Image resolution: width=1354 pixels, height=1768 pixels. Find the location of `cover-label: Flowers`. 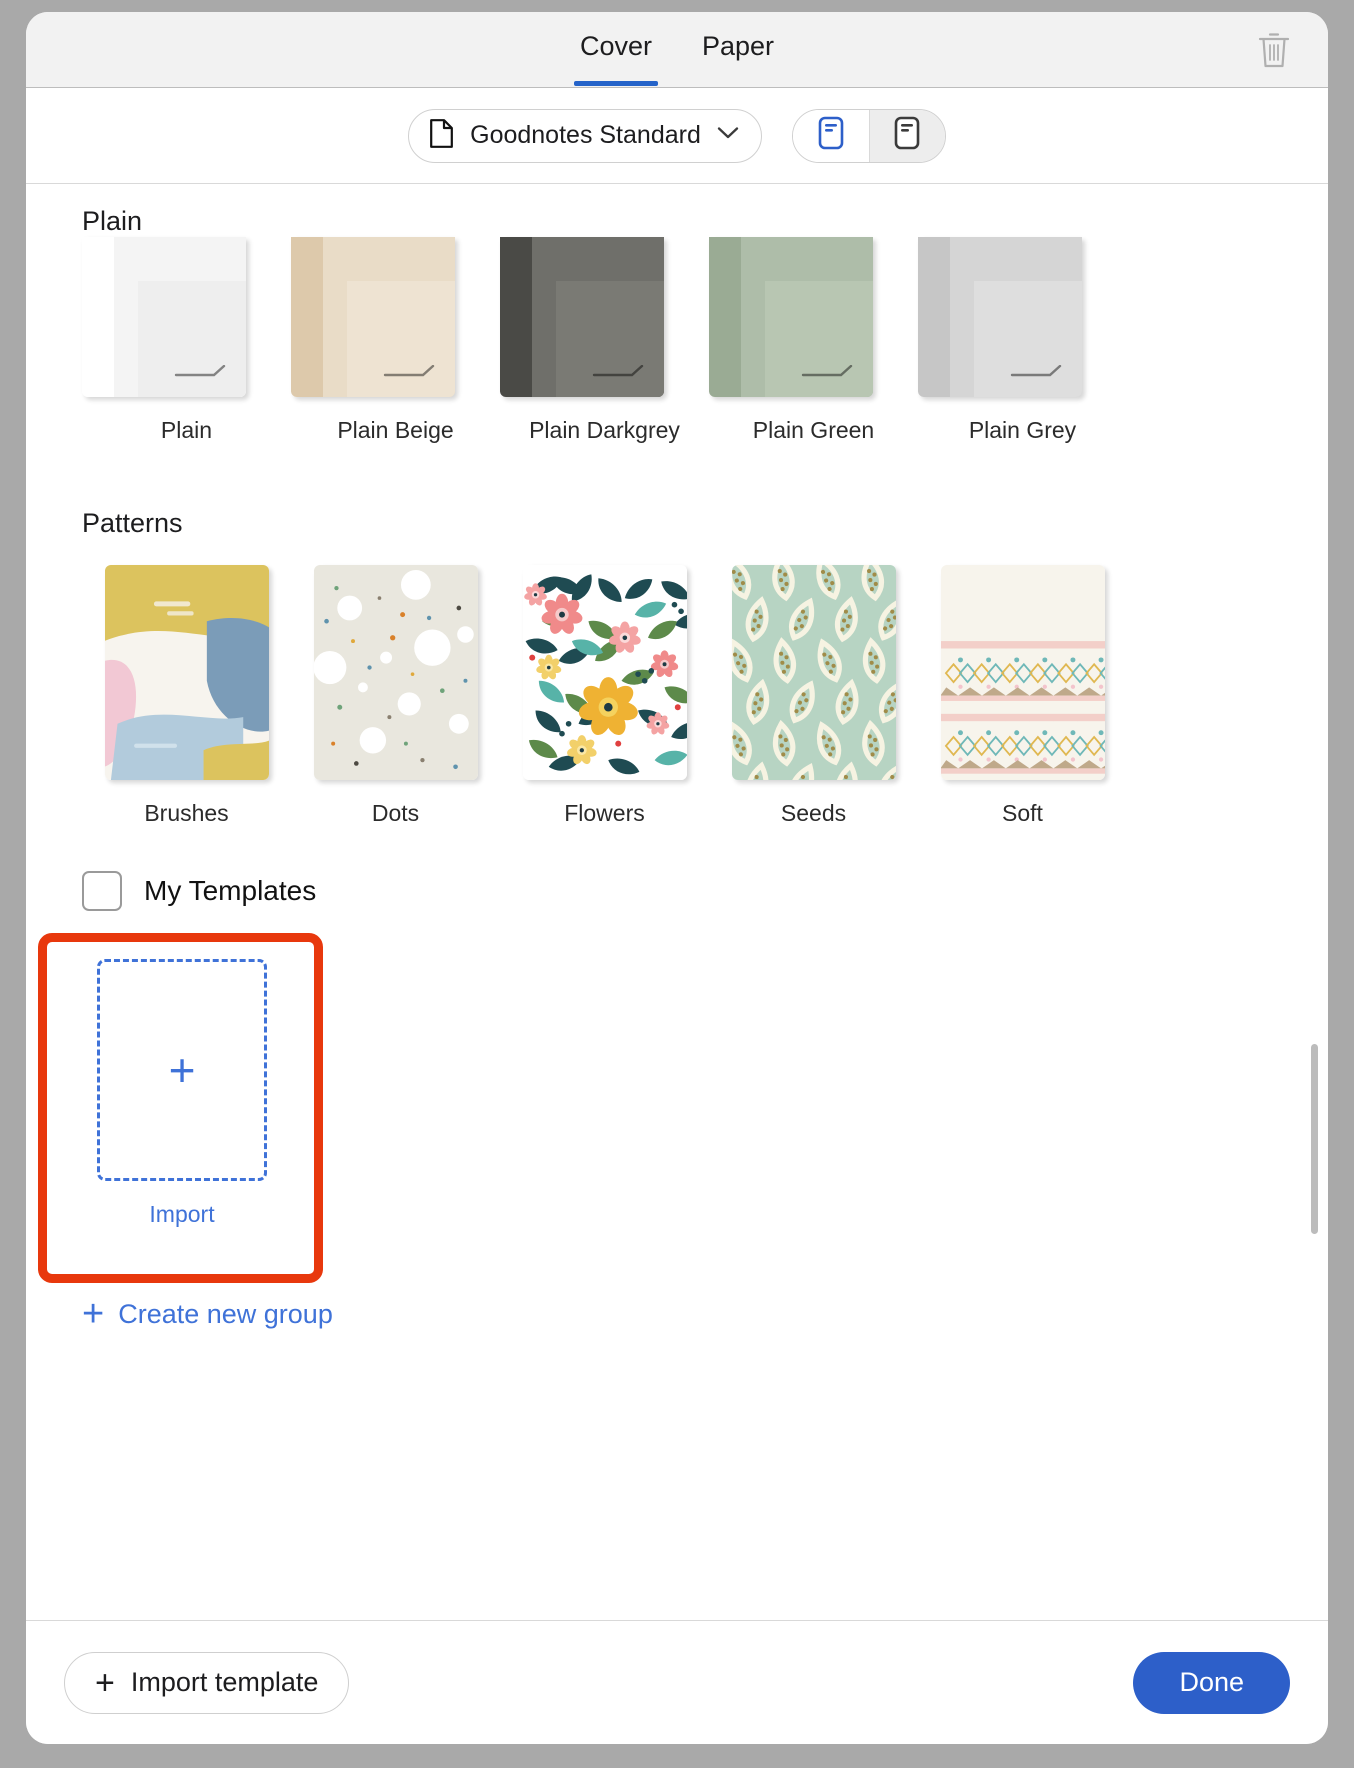

cover-label: Flowers is located at coordinates (604, 813).